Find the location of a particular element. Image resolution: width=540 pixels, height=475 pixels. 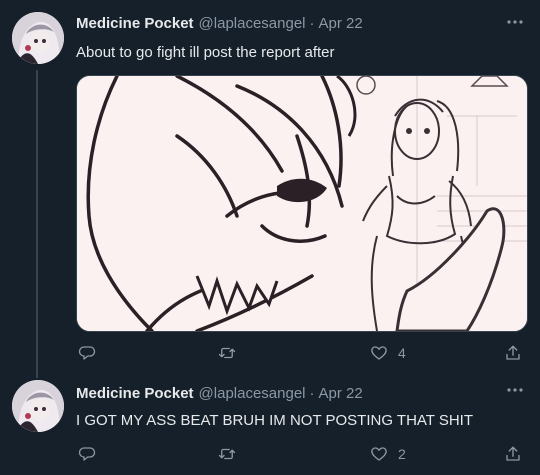

tweet-actions: 4 is located at coordinates (301, 353).